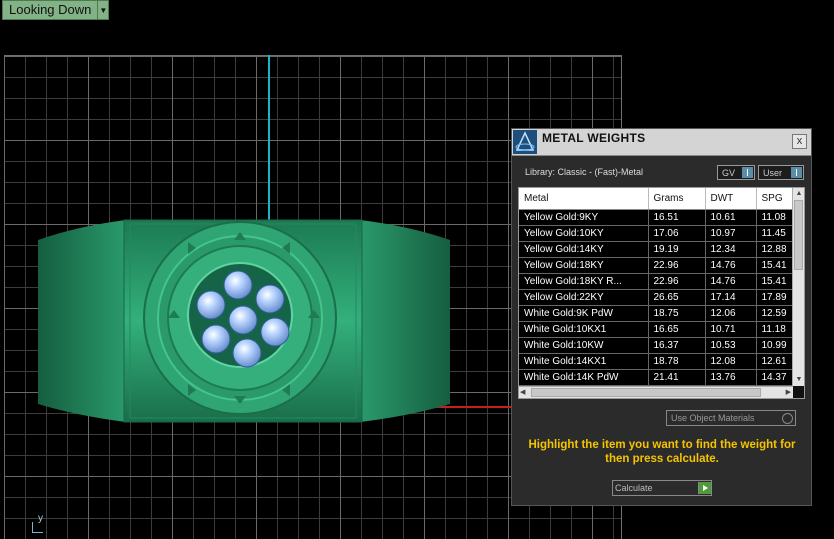 The image size is (834, 539). I want to click on user-toggle: User, so click(781, 172).